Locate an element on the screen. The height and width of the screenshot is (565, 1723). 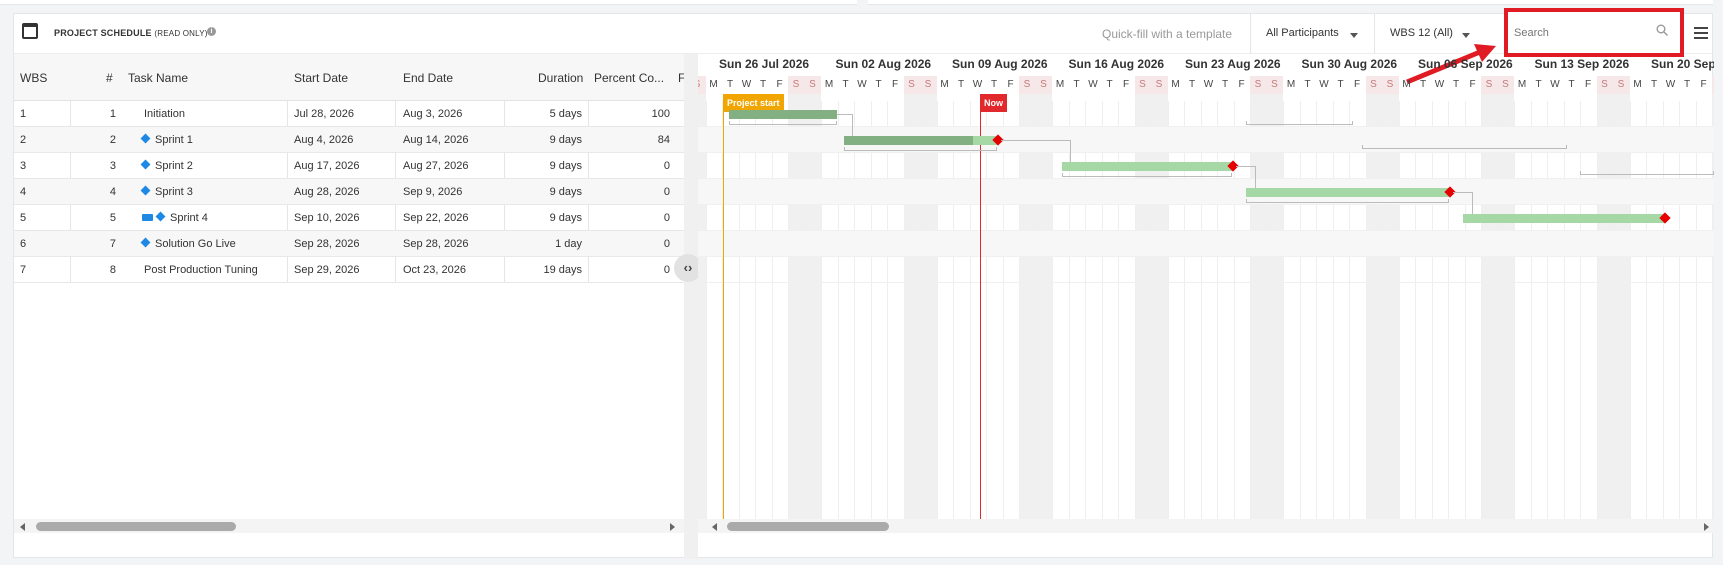
cell-start-date: Jul 28, 2026 is located at coordinates (324, 114).